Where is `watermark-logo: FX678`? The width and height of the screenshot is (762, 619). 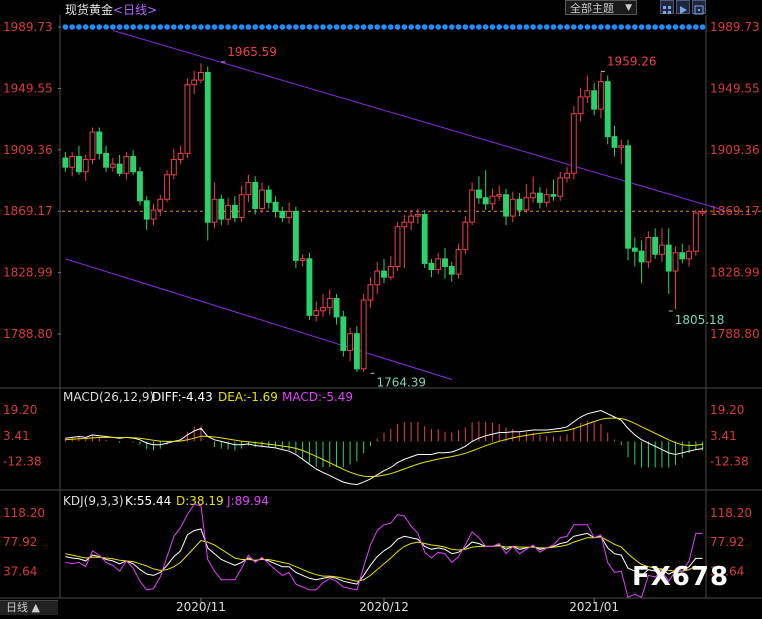 watermark-logo: FX678 is located at coordinates (681, 577).